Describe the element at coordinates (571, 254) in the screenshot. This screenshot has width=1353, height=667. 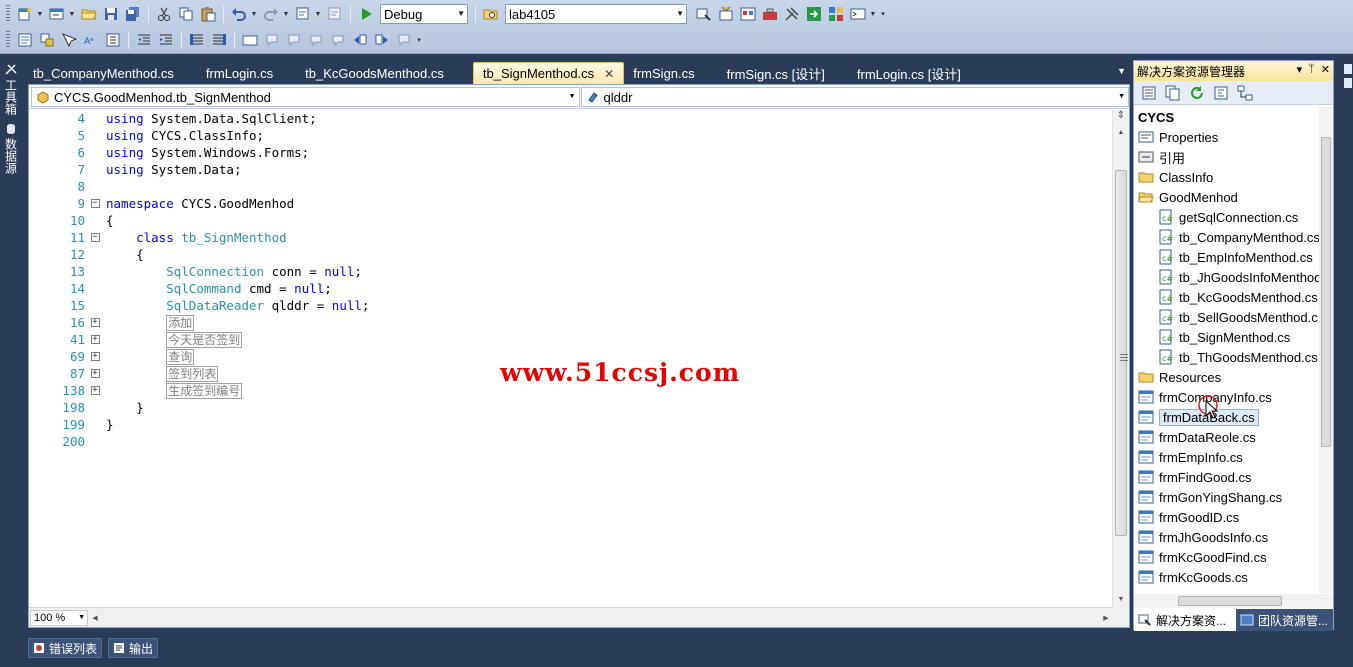
I see `code-line: 12 {` at that location.